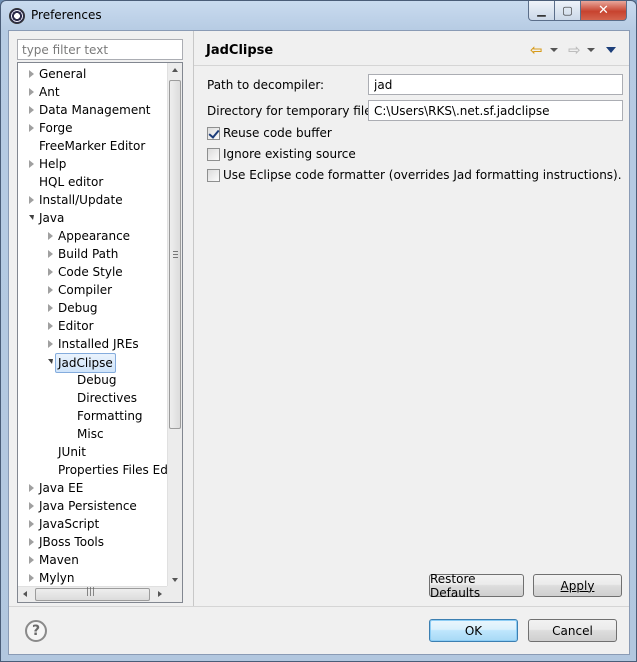 The width and height of the screenshot is (637, 662). What do you see at coordinates (88, 254) in the screenshot?
I see `tree-item-label: Build Path` at bounding box center [88, 254].